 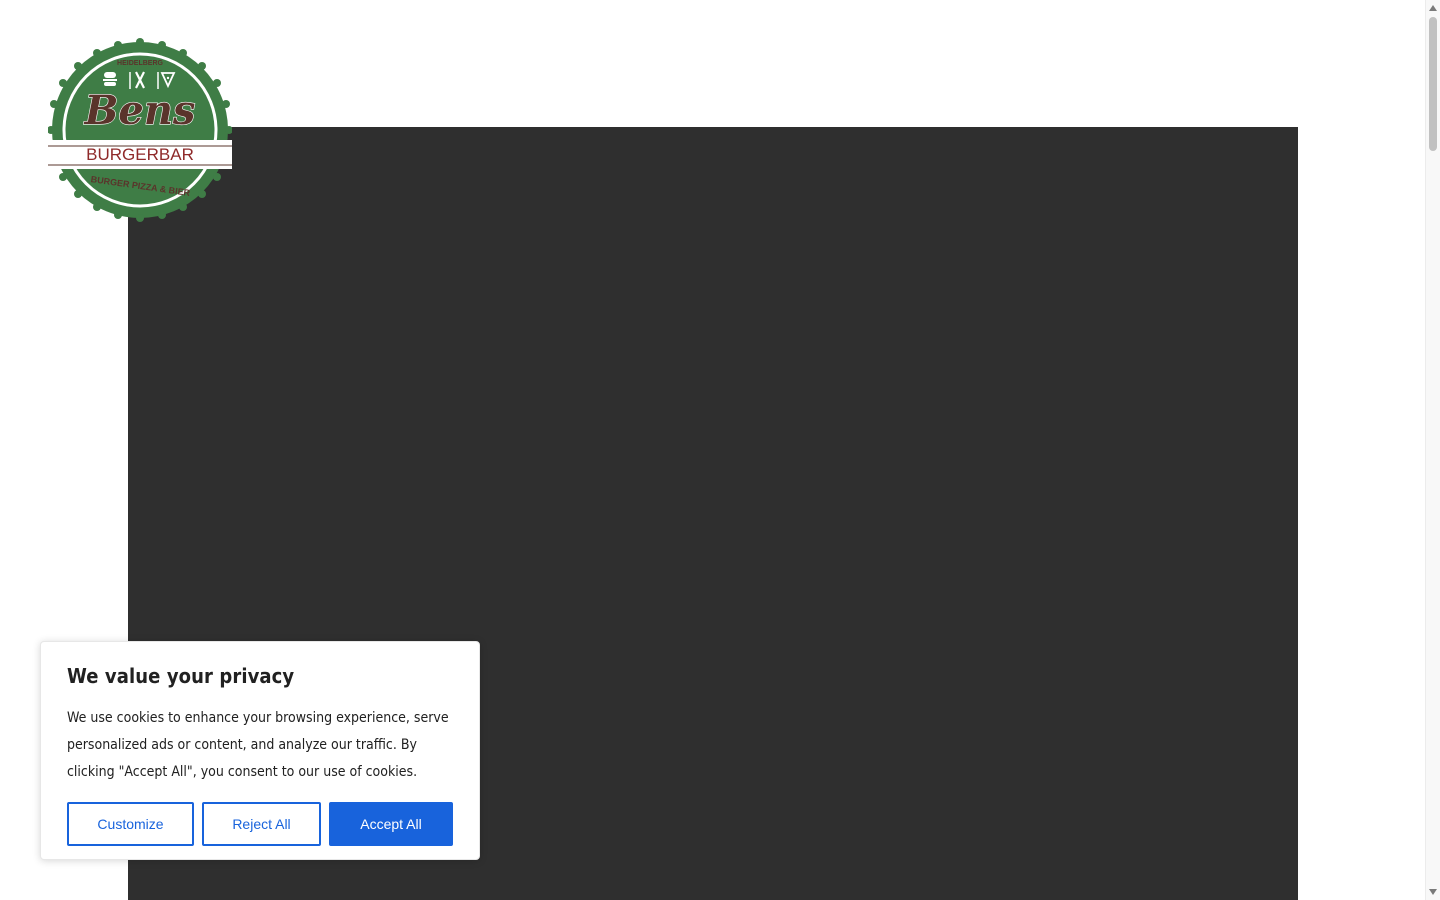 I want to click on customize-button: Customize, so click(x=130, y=824).